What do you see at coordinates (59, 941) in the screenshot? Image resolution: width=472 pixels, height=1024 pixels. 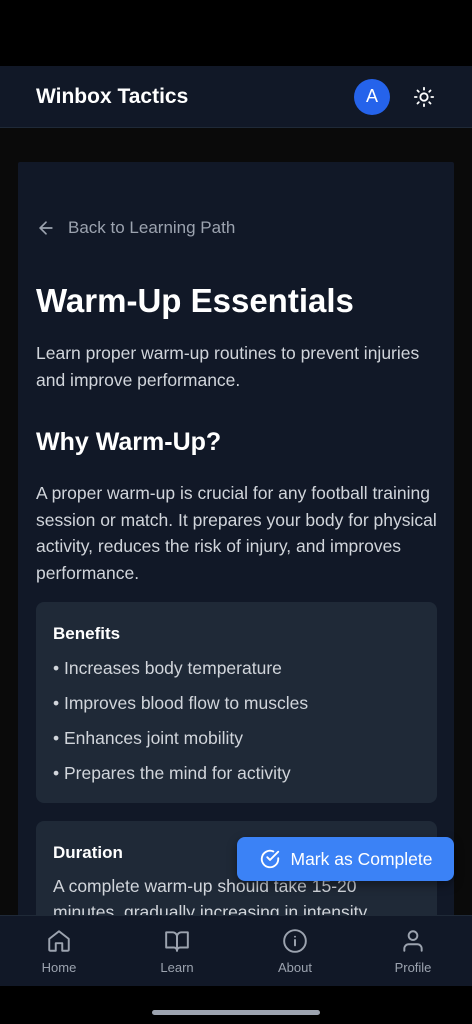 I see `home-icon` at bounding box center [59, 941].